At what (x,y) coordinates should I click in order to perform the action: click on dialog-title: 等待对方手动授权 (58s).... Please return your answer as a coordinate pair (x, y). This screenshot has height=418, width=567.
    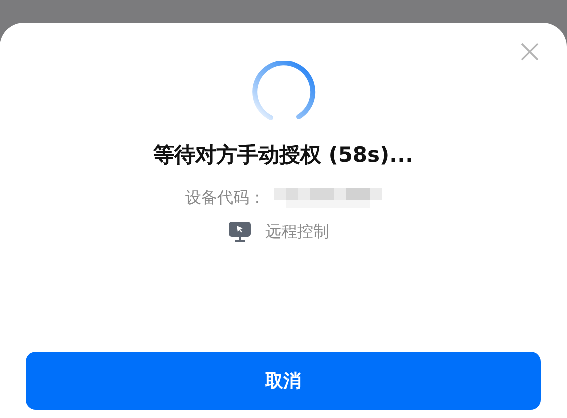
    Looking at the image, I should click on (283, 155).